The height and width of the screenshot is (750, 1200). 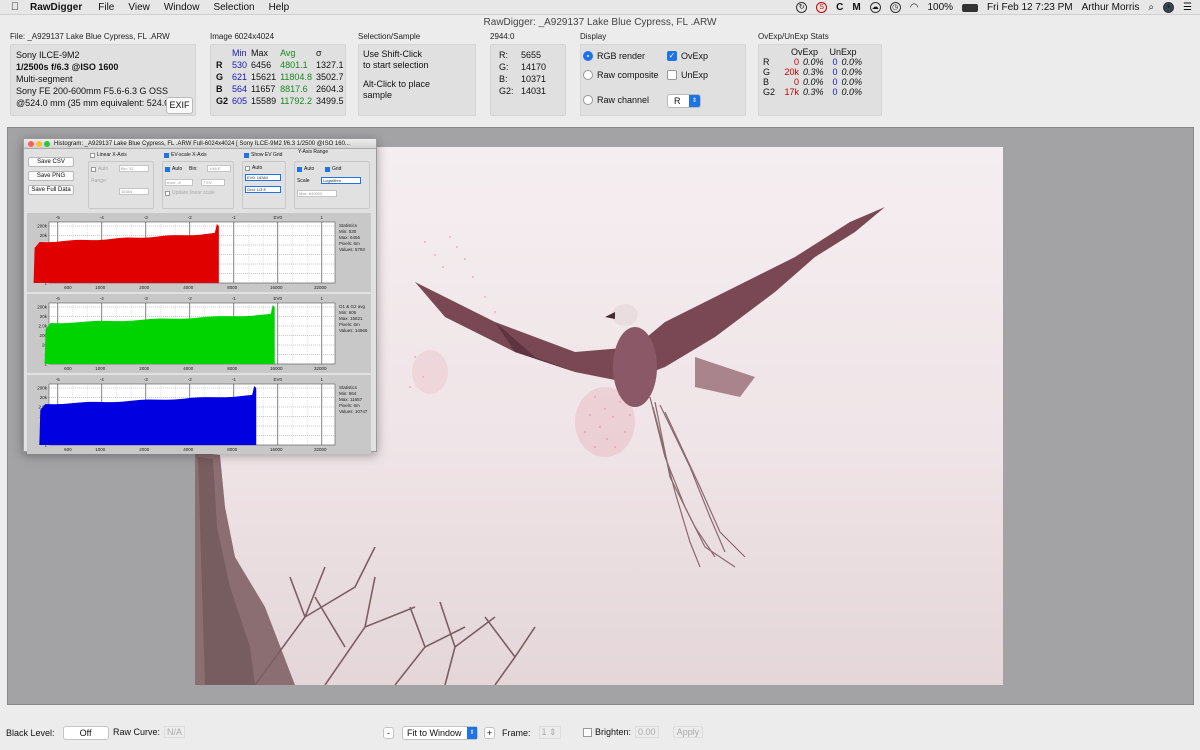 I want to click on spotlight-icon: ⌕, so click(x=1151, y=7).